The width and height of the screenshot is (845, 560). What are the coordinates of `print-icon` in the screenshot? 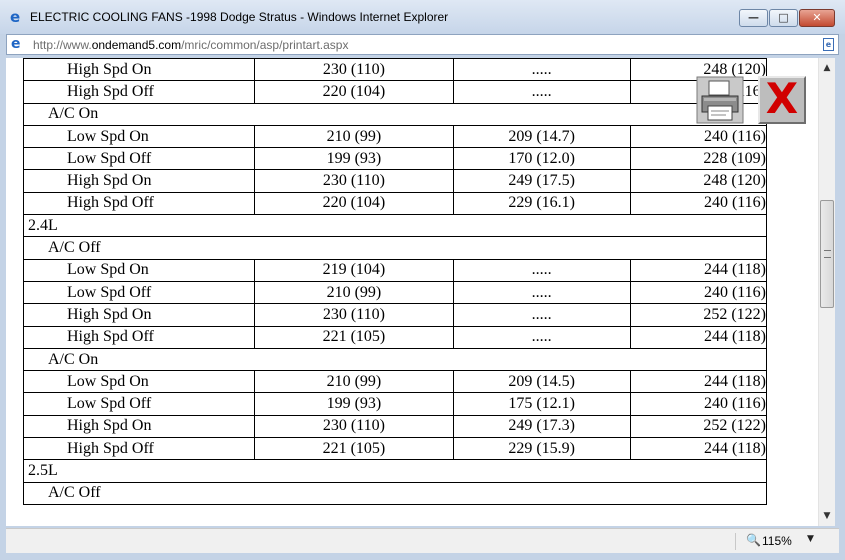 It's located at (720, 100).